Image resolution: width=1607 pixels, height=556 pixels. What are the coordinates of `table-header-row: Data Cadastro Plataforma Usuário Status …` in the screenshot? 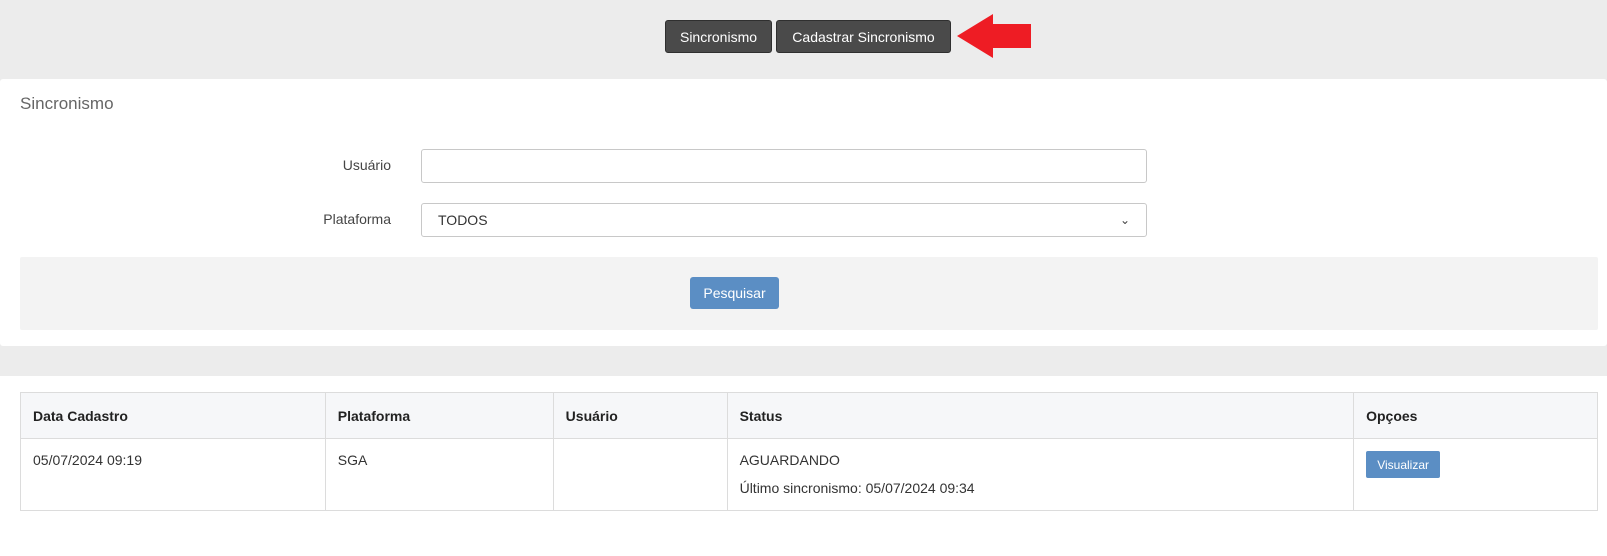 It's located at (809, 415).